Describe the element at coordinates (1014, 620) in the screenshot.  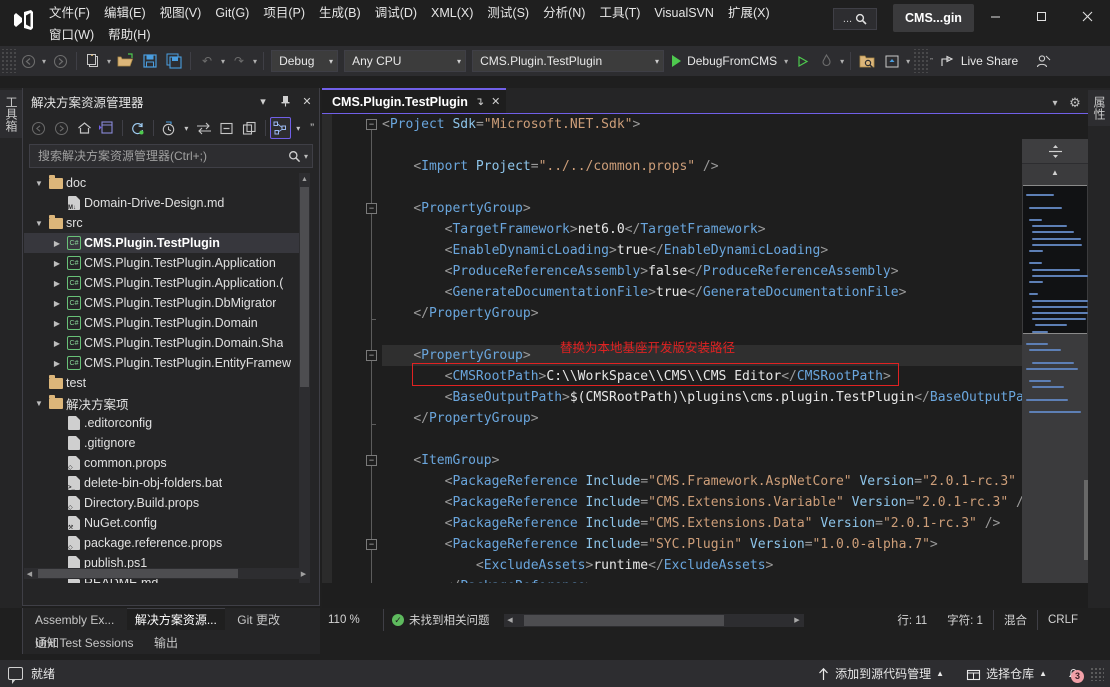
I see `indentation-mode-status: 混合` at that location.